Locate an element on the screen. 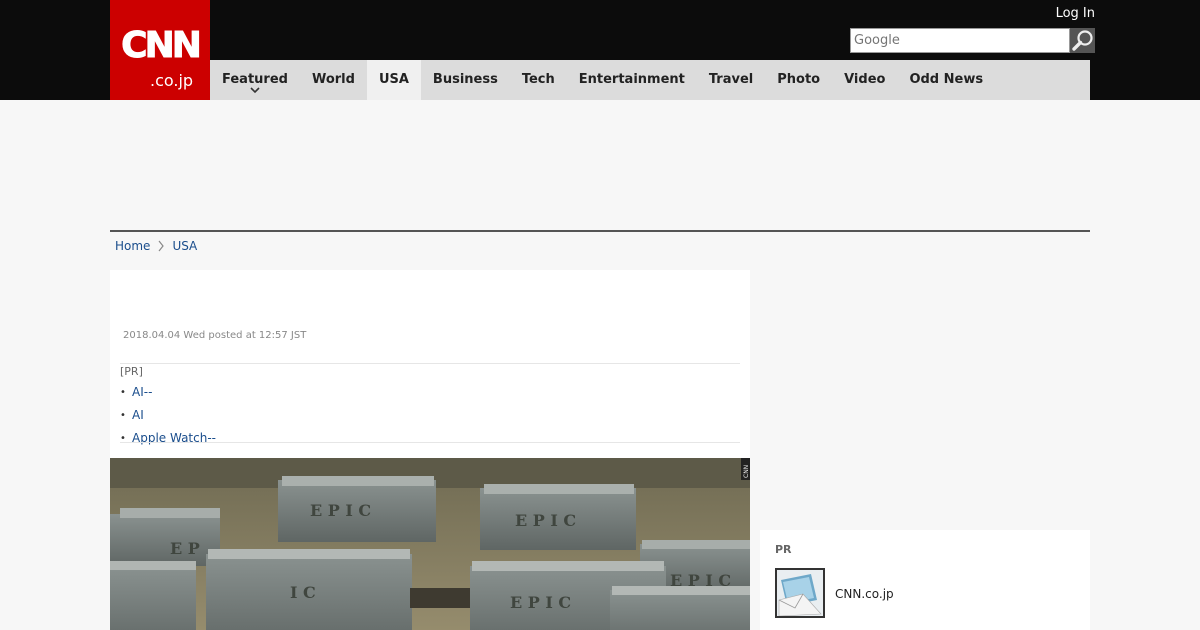 This screenshot has width=1200, height=630. nav-item-label: Odd News is located at coordinates (946, 79).